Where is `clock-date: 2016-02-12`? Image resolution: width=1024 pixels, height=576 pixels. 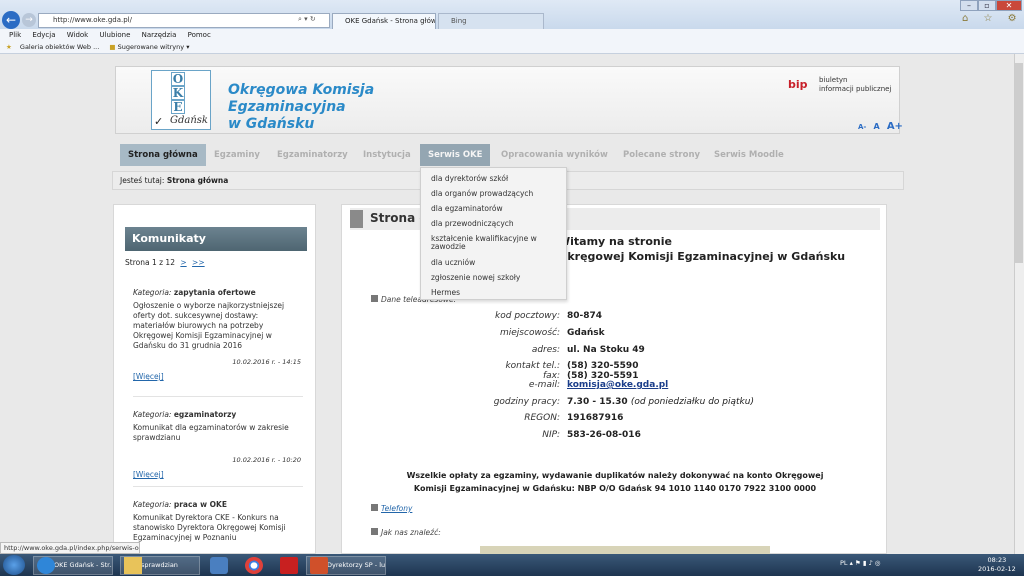
clock-date: 2016-02-12 is located at coordinates (997, 569).